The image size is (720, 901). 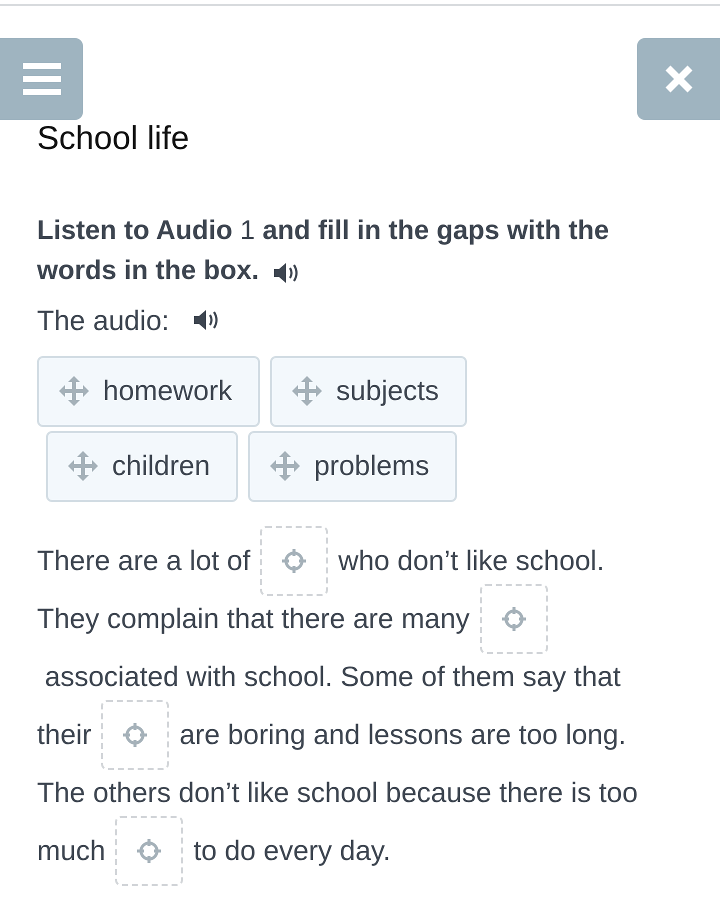 I want to click on close-icon, so click(x=679, y=79).